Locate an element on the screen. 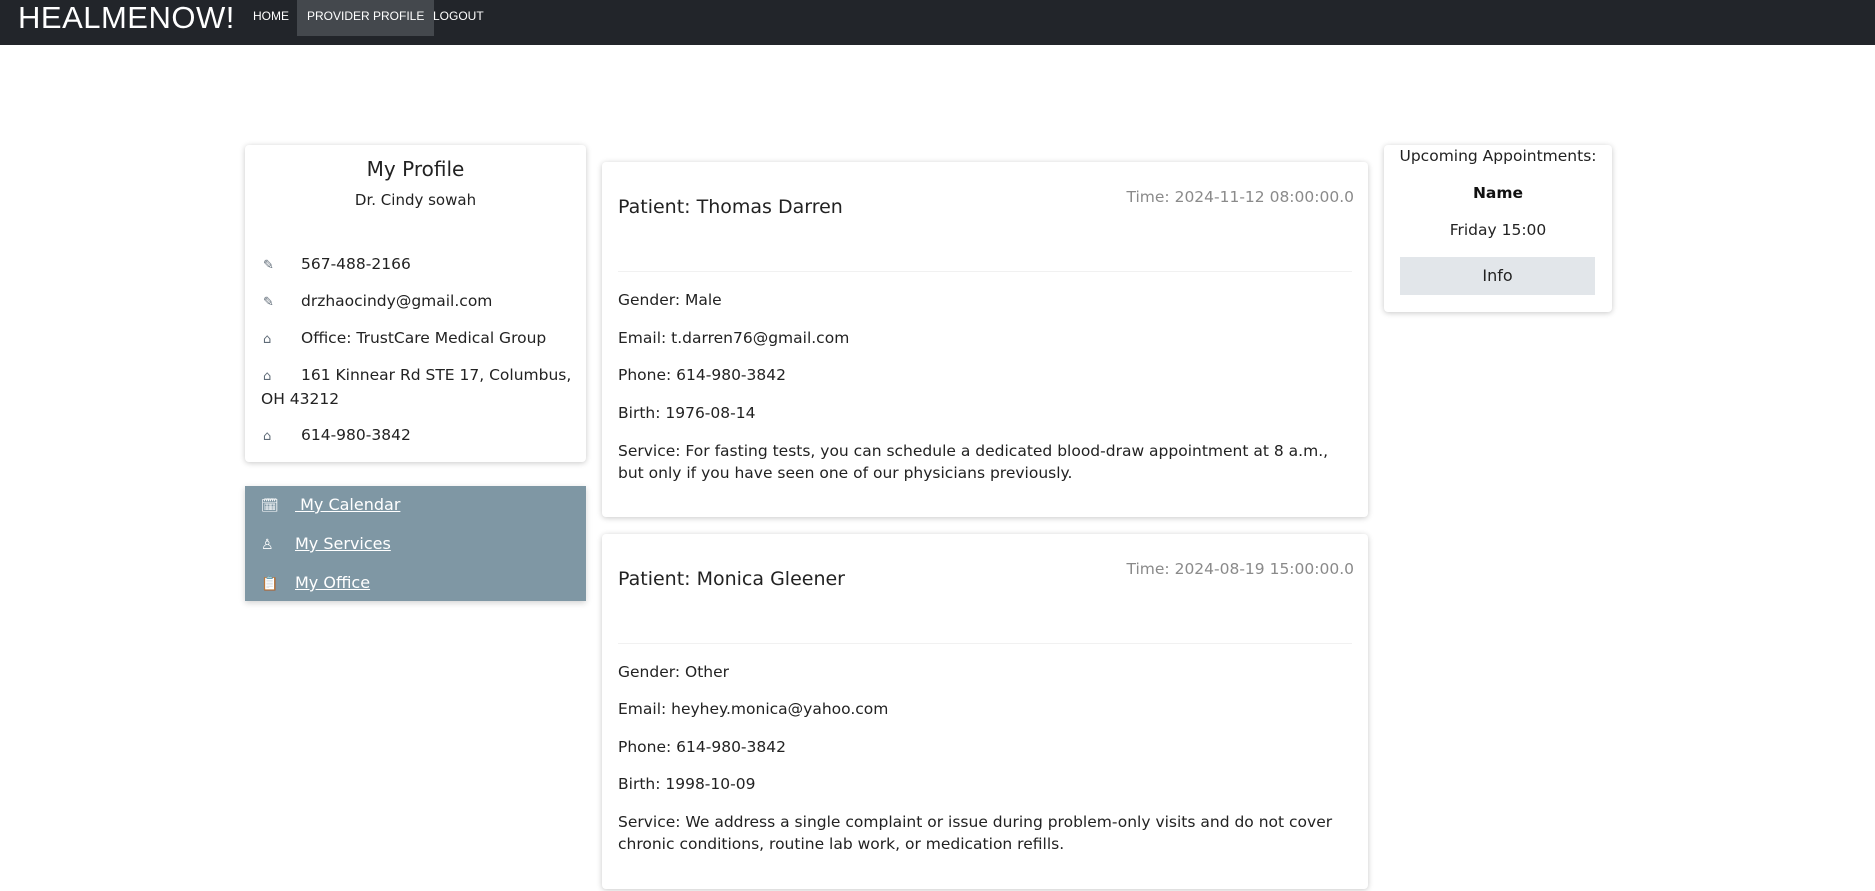  patient-birth: Birth: 1998-10-09 is located at coordinates (687, 784).